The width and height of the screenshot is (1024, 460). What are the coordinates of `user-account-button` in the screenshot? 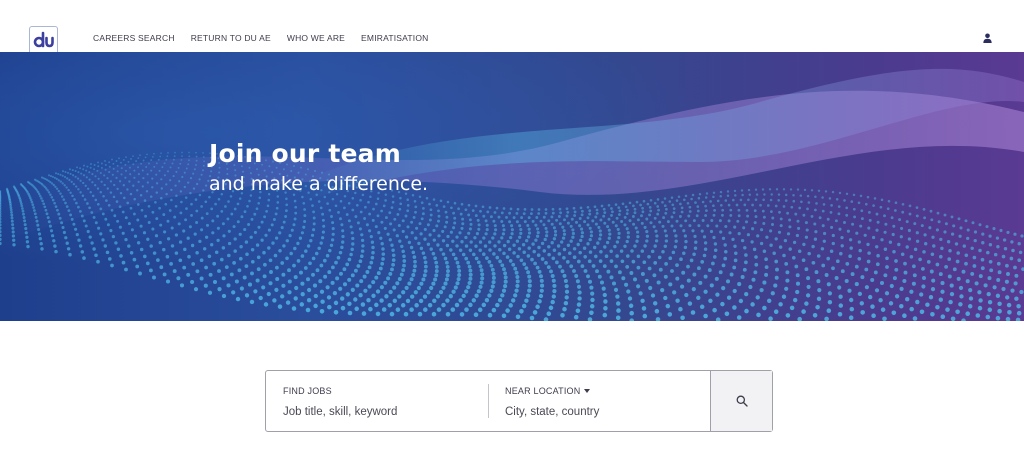 It's located at (987, 38).